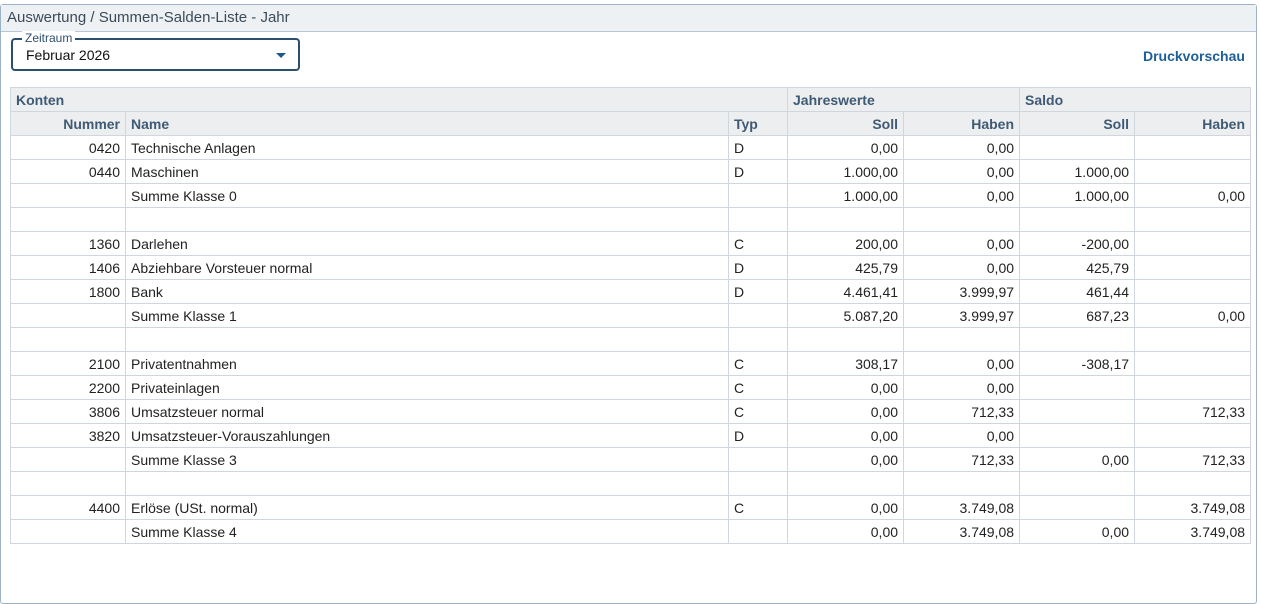  Describe the element at coordinates (427, 531) in the screenshot. I see `cell-name: Summe Klasse 4` at that location.